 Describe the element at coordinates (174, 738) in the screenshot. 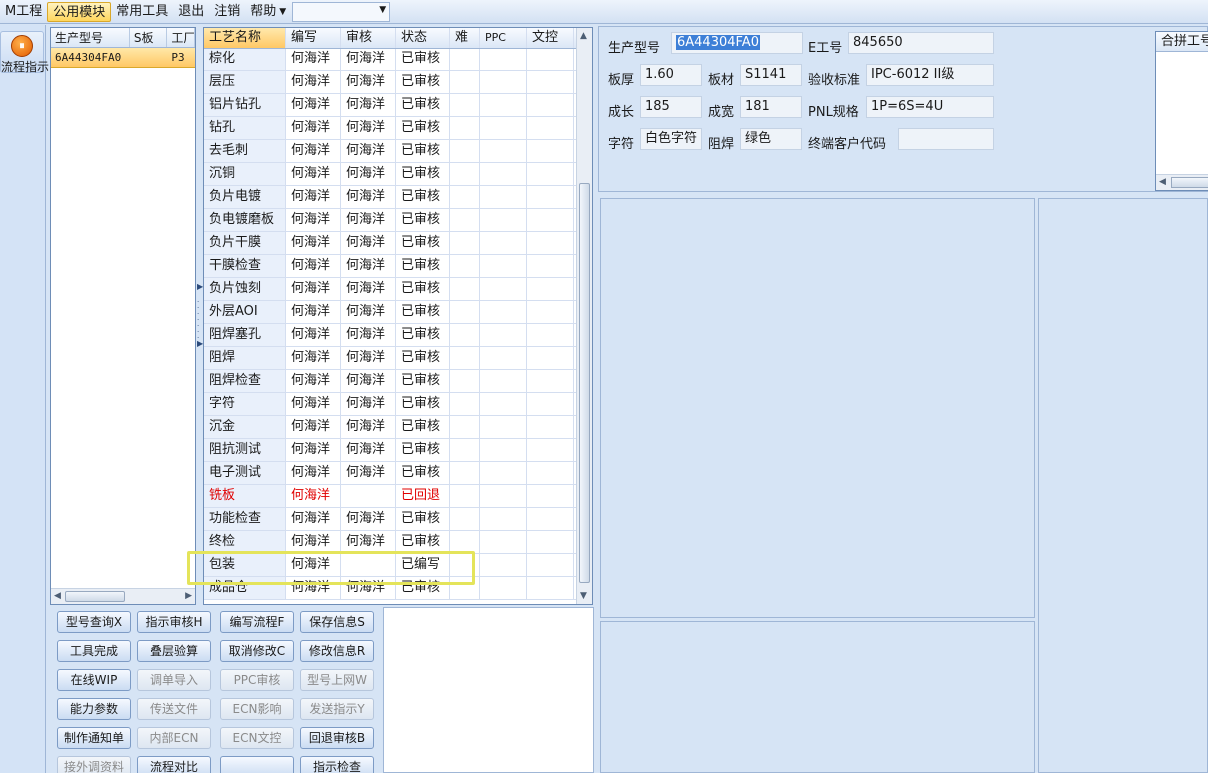

I see `action-button: 内部ECN` at that location.